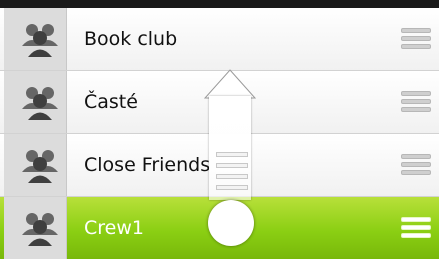 The height and width of the screenshot is (259, 439). I want to click on group-name: Crew1, so click(114, 228).